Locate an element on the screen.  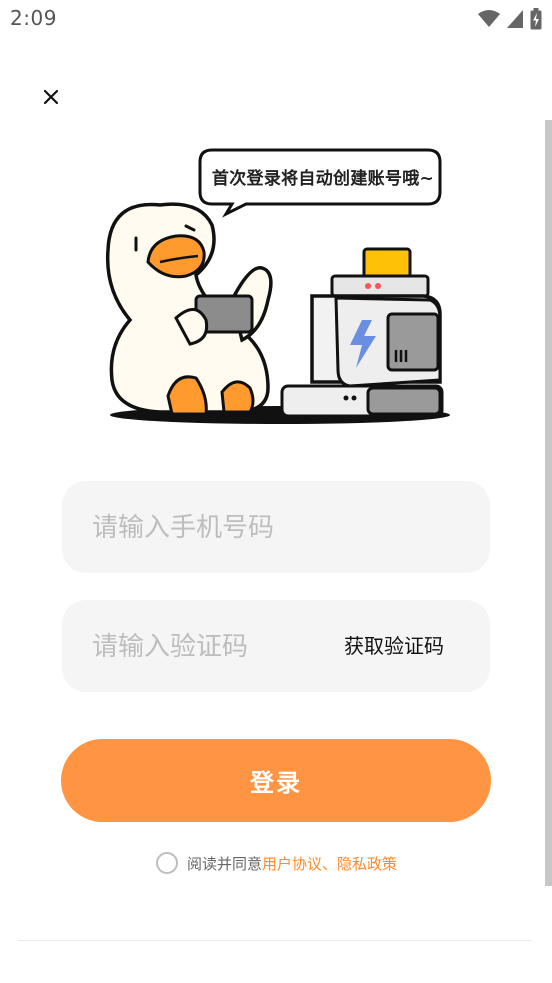
scrollbar is located at coordinates (548, 503).